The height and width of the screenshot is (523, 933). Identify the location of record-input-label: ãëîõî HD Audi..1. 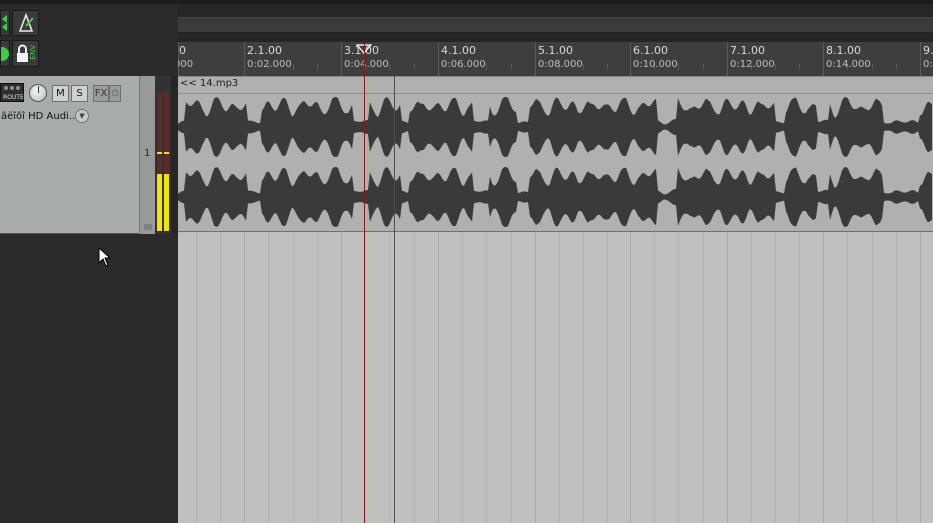
(41, 116).